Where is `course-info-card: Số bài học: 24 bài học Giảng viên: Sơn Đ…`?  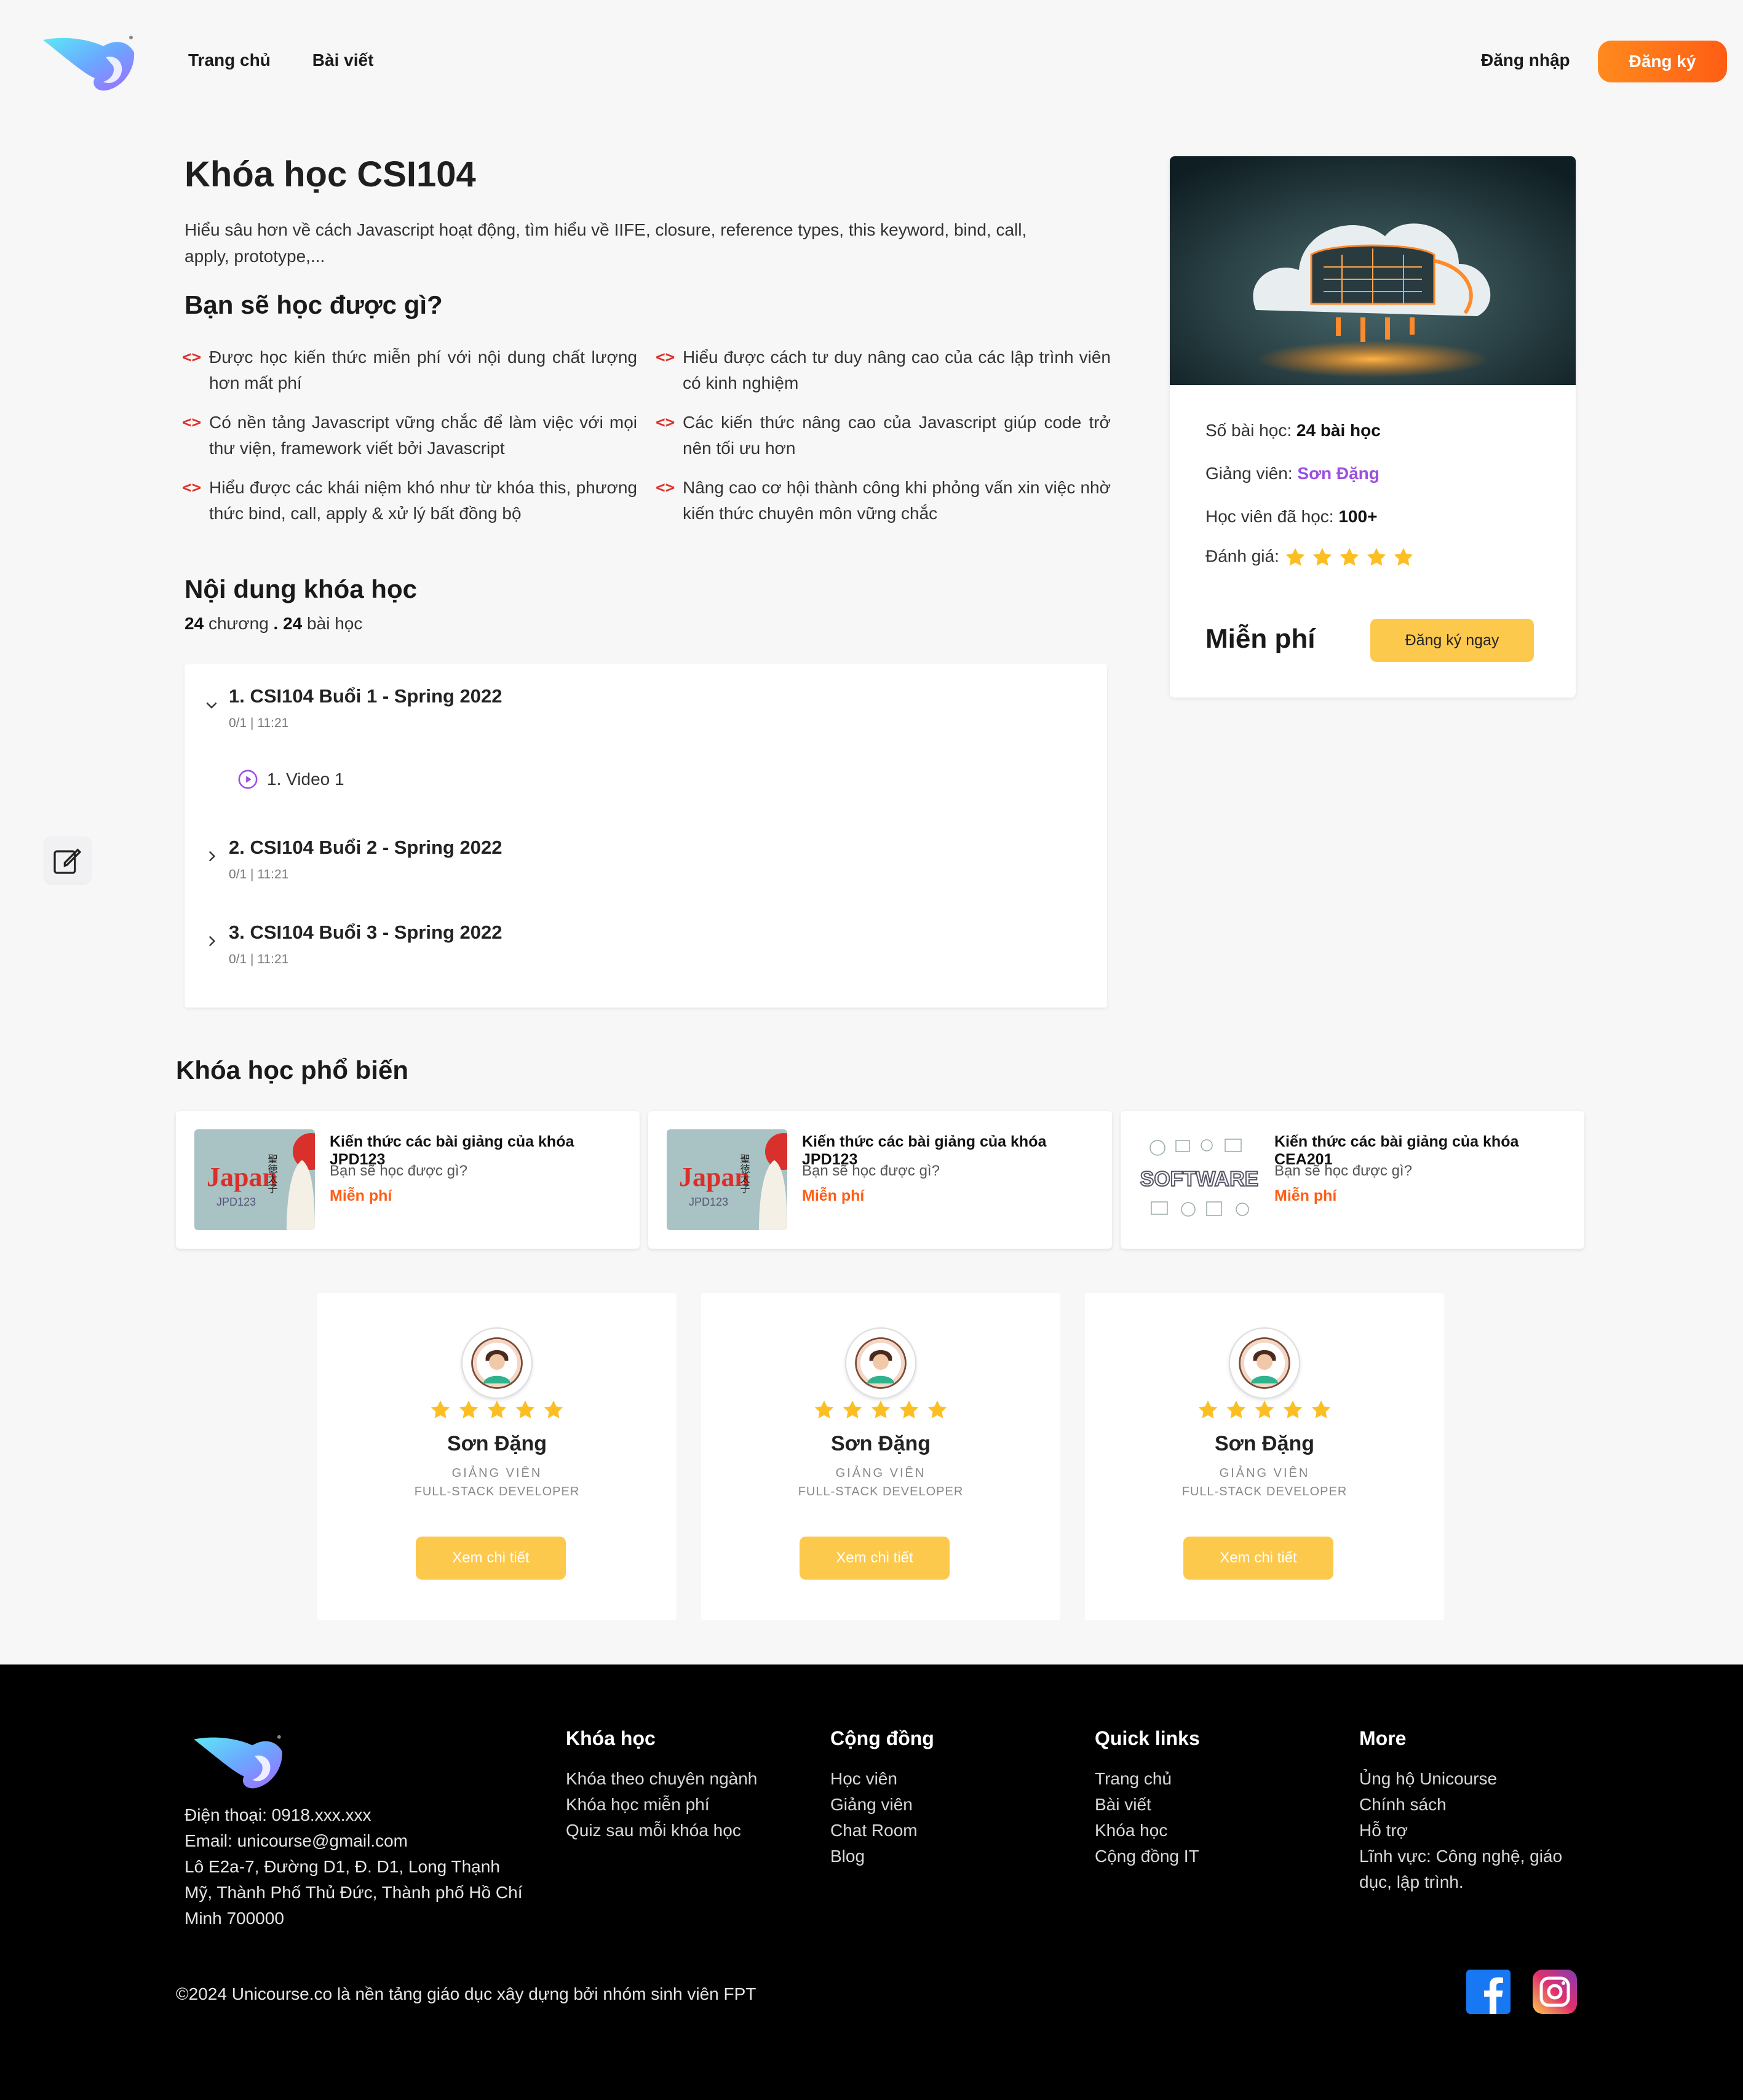
course-info-card: Số bài học: 24 bài học Giảng viên: Sơn Đ… is located at coordinates (1373, 427).